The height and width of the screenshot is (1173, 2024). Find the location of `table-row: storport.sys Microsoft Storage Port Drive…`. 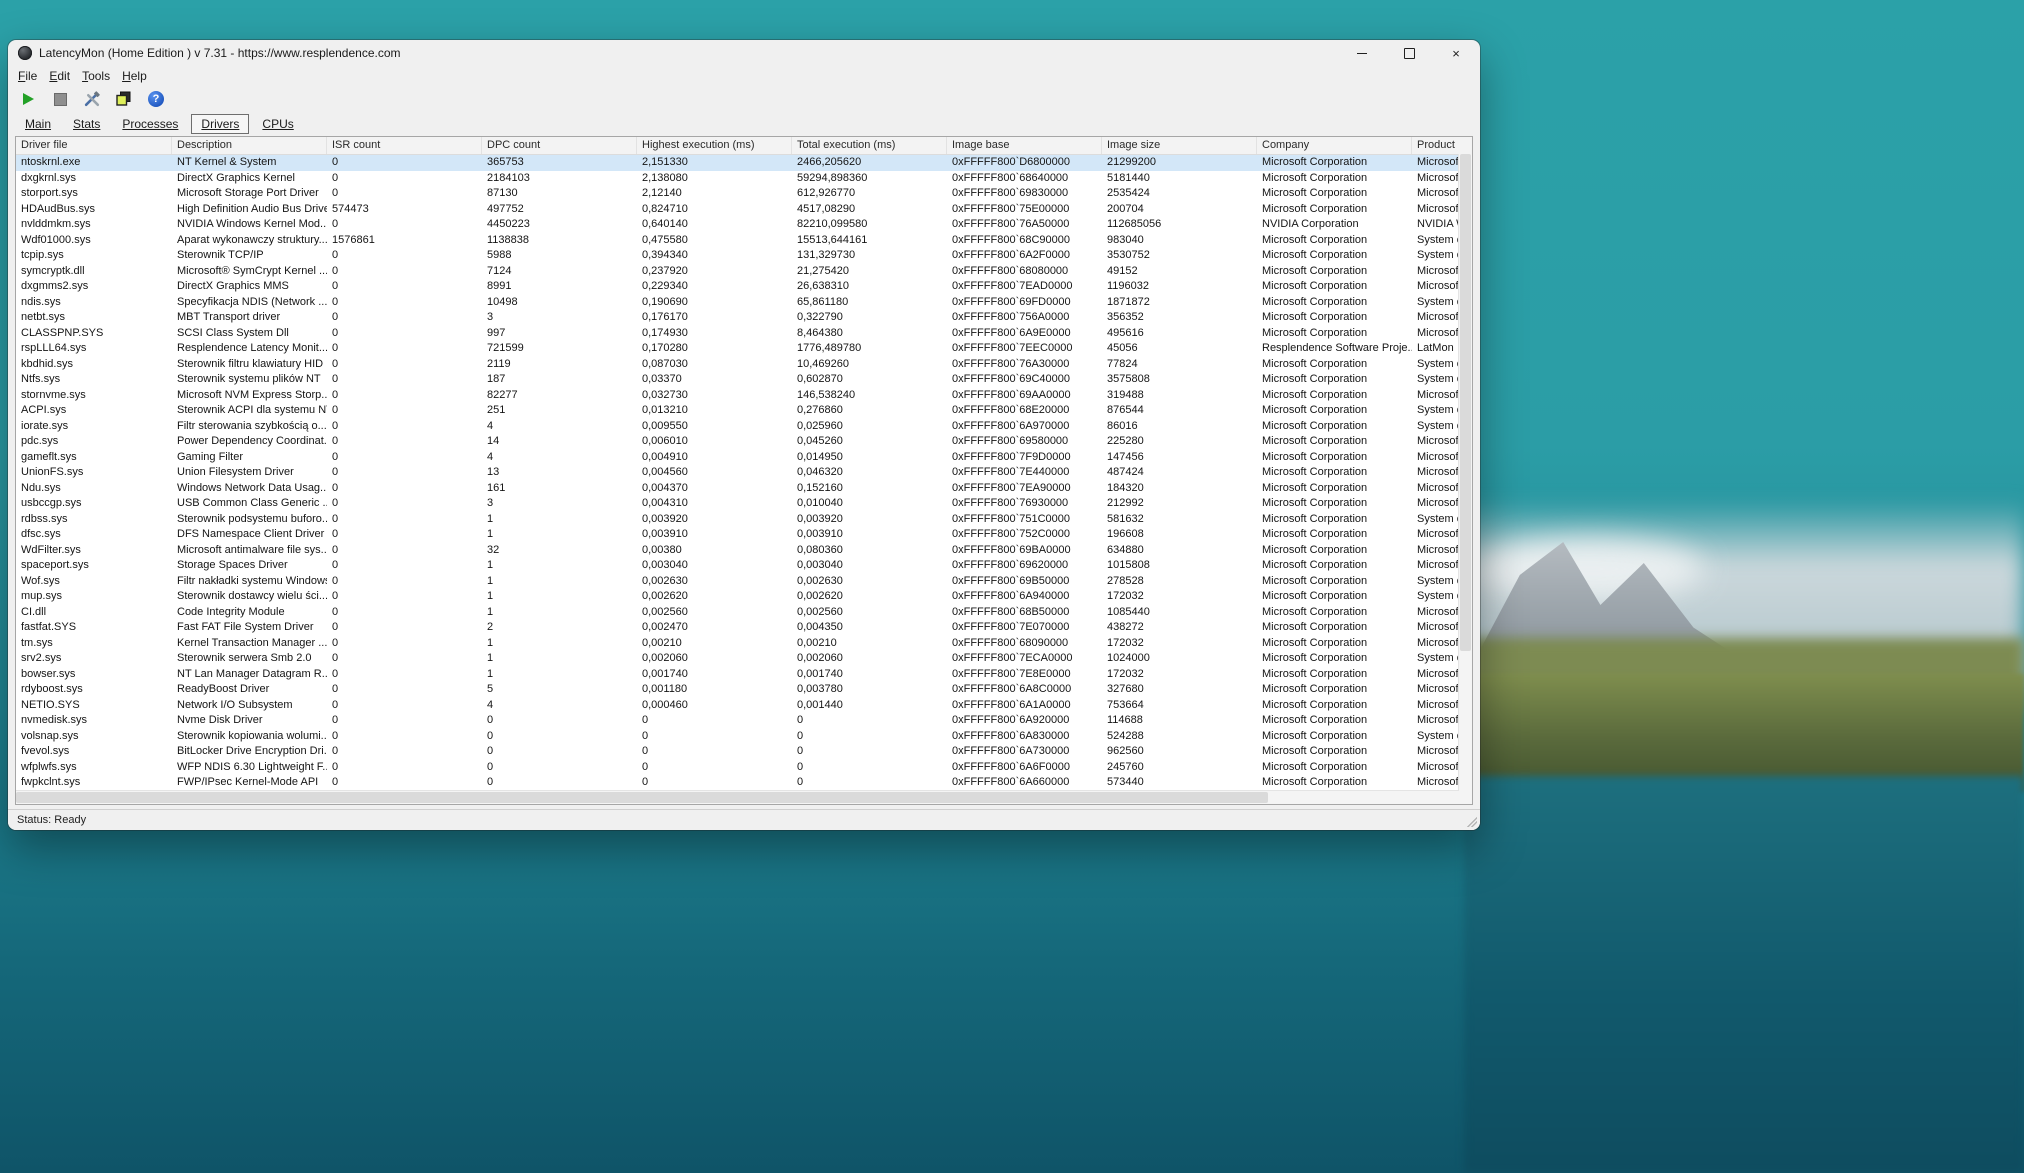

table-row: storport.sys Microsoft Storage Port Drive… is located at coordinates (744, 194).